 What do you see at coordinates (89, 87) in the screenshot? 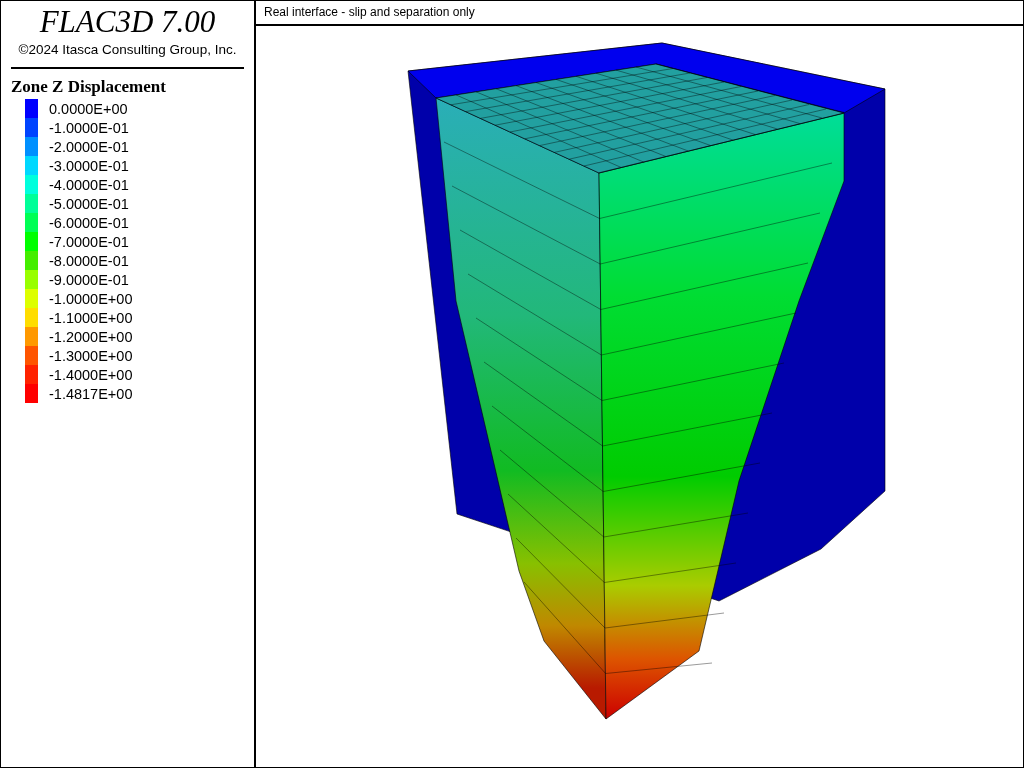
I see `legend-title: Zone Z Displacement` at bounding box center [89, 87].